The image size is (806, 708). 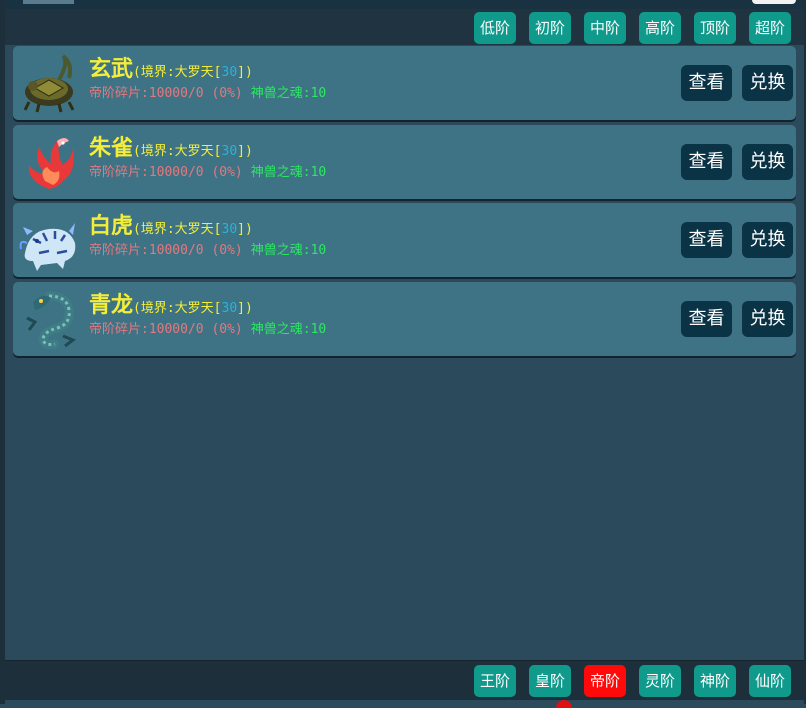 What do you see at coordinates (404, 702) in the screenshot?
I see `bottom-strip` at bounding box center [404, 702].